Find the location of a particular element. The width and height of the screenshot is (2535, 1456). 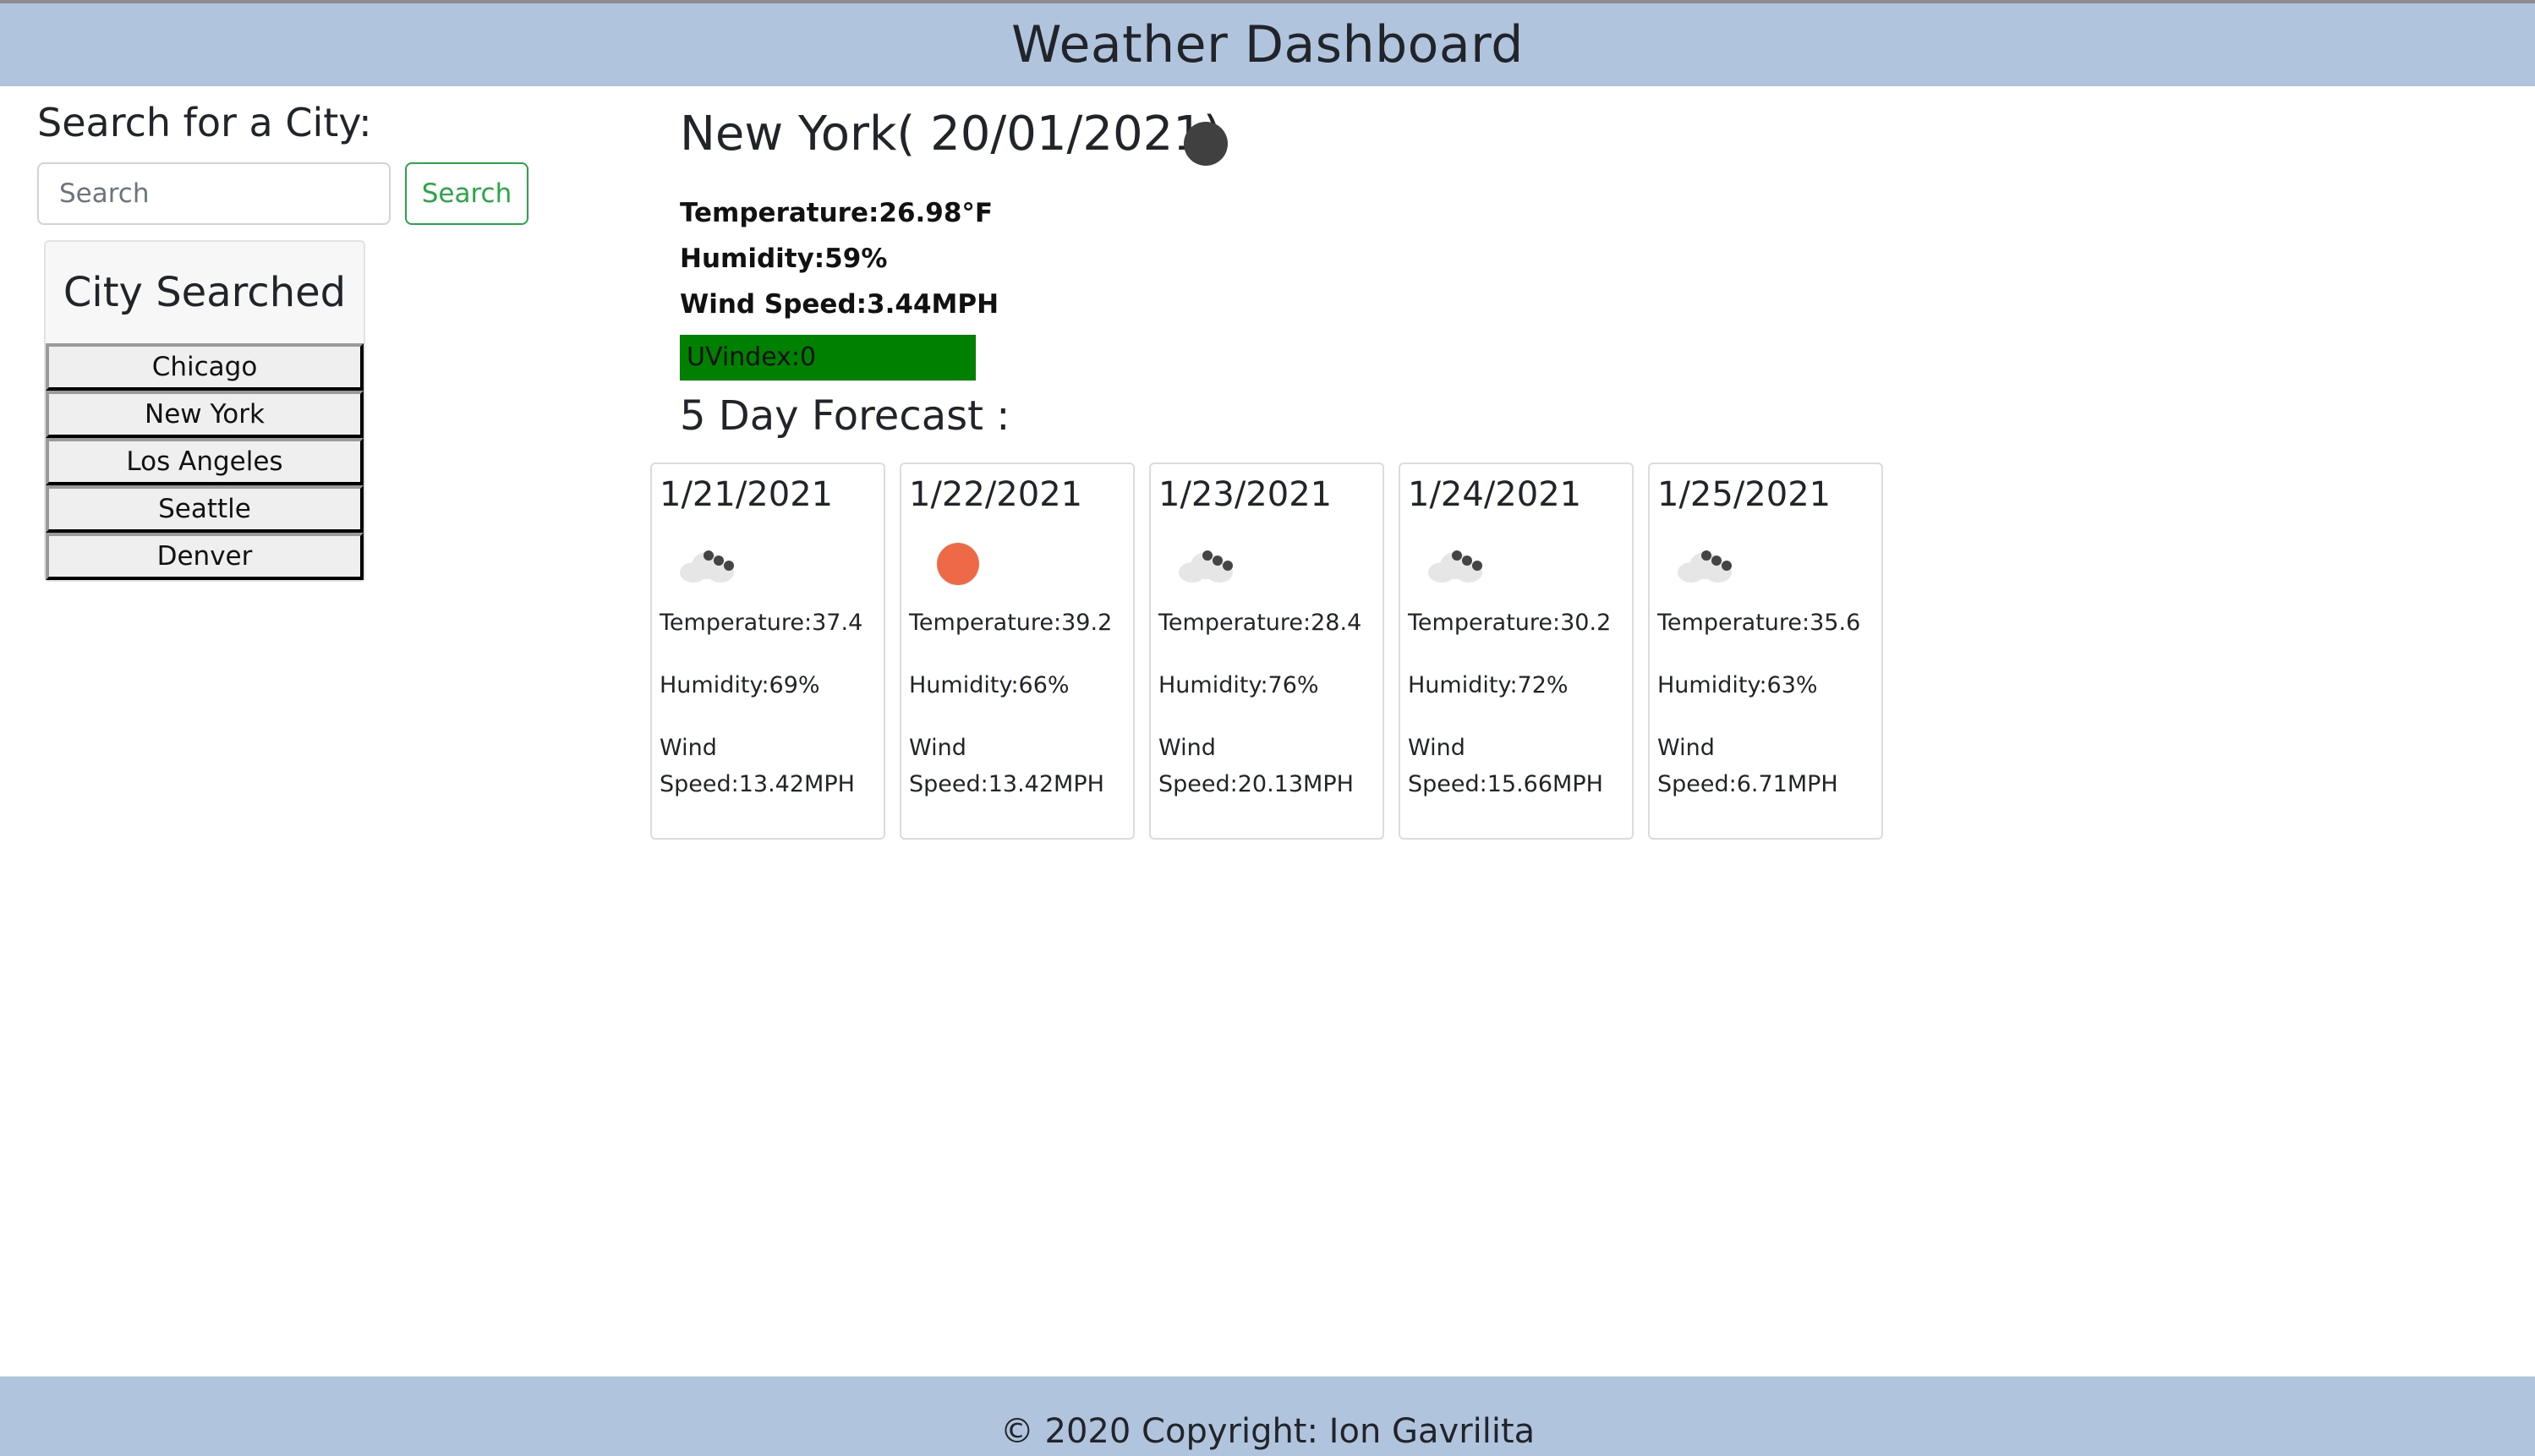

forecast-humidity: Humidity:66% is located at coordinates (989, 685).